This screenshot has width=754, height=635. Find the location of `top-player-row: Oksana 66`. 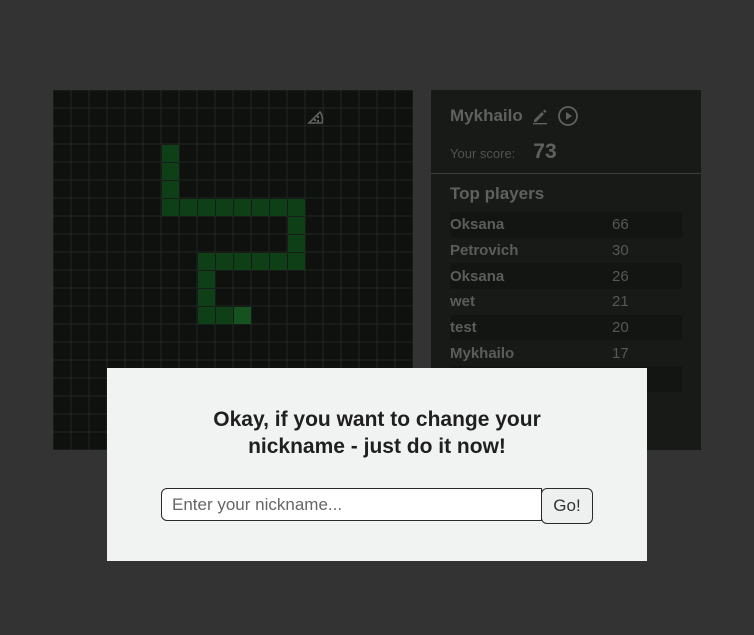

top-player-row: Oksana 66 is located at coordinates (566, 225).